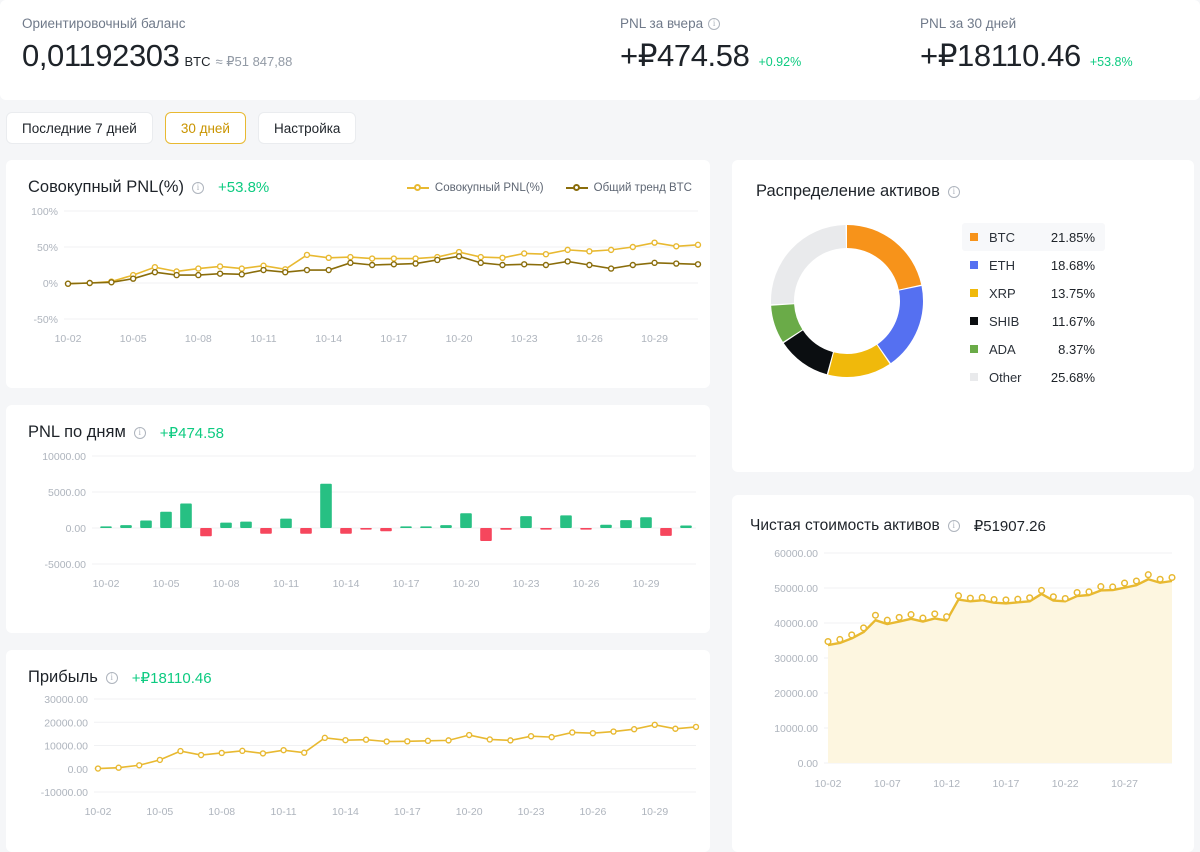 The image size is (1200, 852). Describe the element at coordinates (576, 188) in the screenshot. I see `legend-marker-icon` at that location.